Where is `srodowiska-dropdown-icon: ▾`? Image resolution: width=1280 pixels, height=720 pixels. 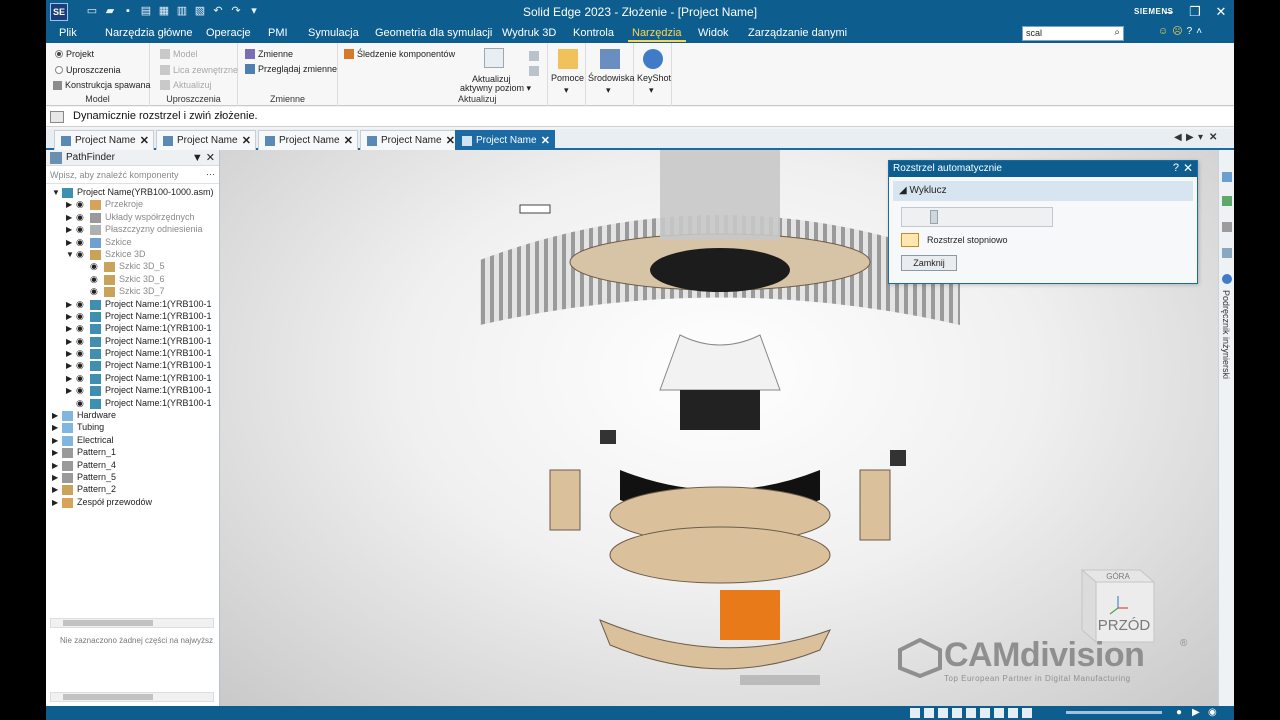
srodowiska-dropdown-icon: ▾ is located at coordinates (608, 90).